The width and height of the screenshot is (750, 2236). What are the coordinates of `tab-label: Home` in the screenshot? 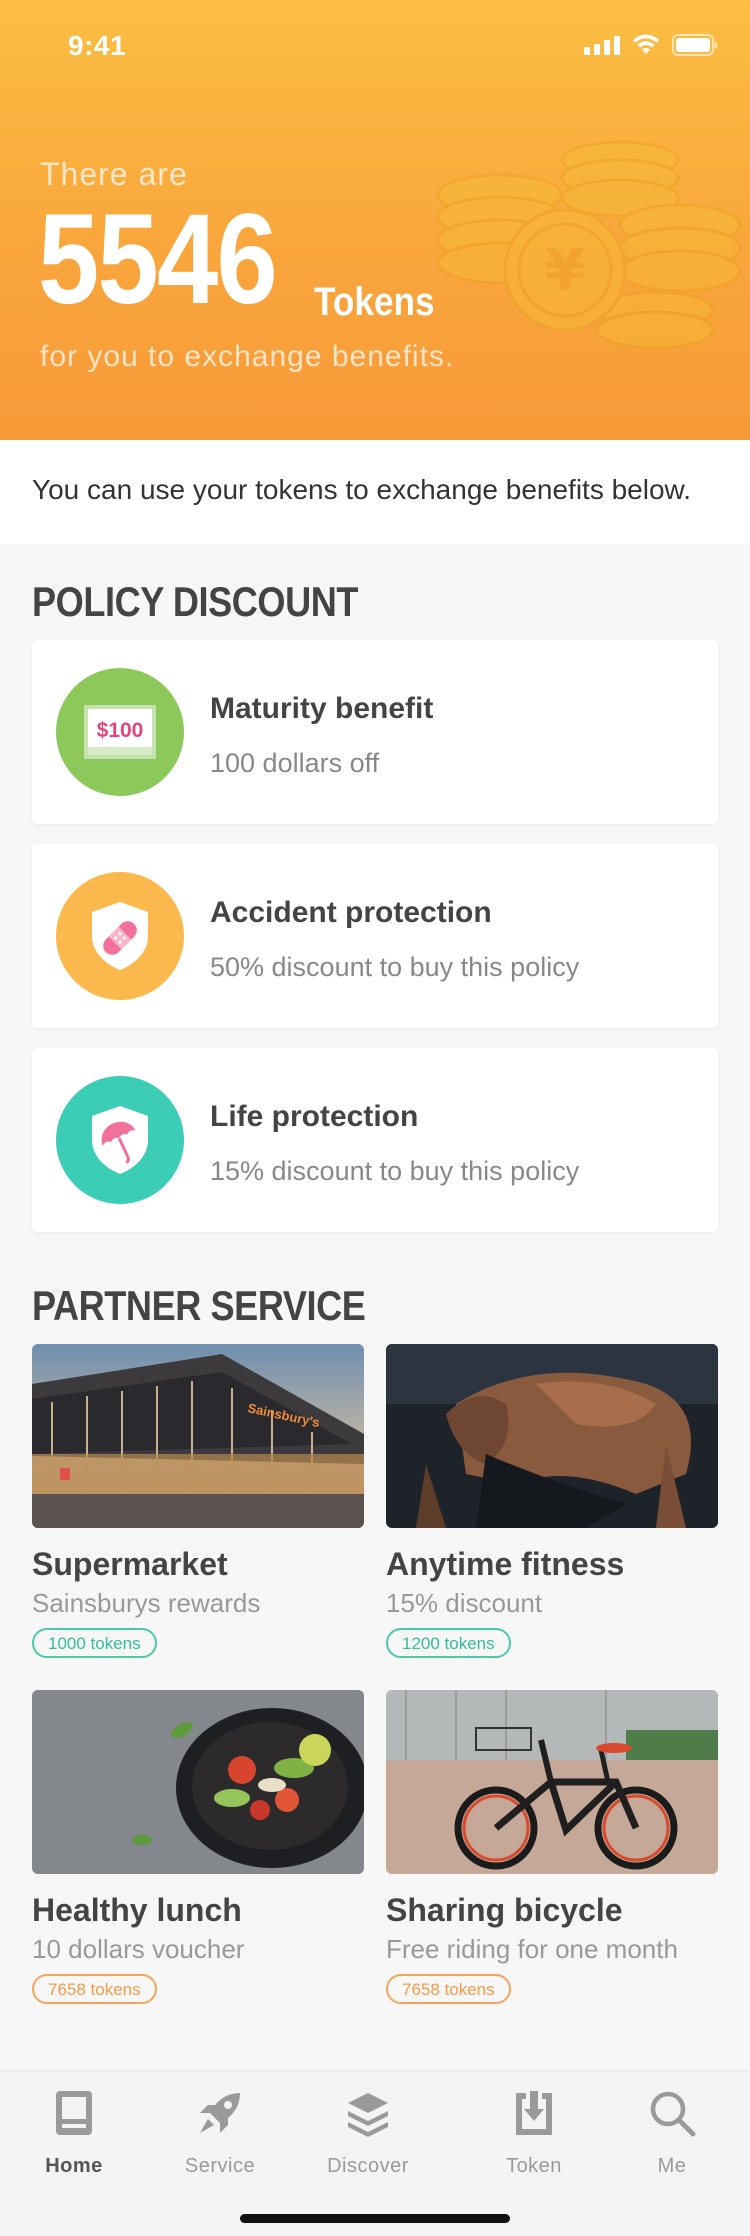 It's located at (74, 2166).